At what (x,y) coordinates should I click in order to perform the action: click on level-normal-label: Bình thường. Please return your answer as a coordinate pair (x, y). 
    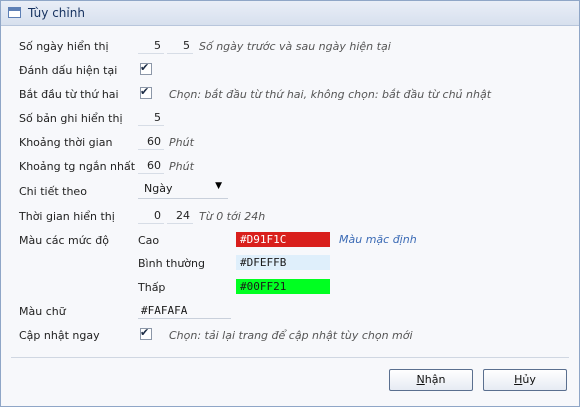
    Looking at the image, I should click on (171, 263).